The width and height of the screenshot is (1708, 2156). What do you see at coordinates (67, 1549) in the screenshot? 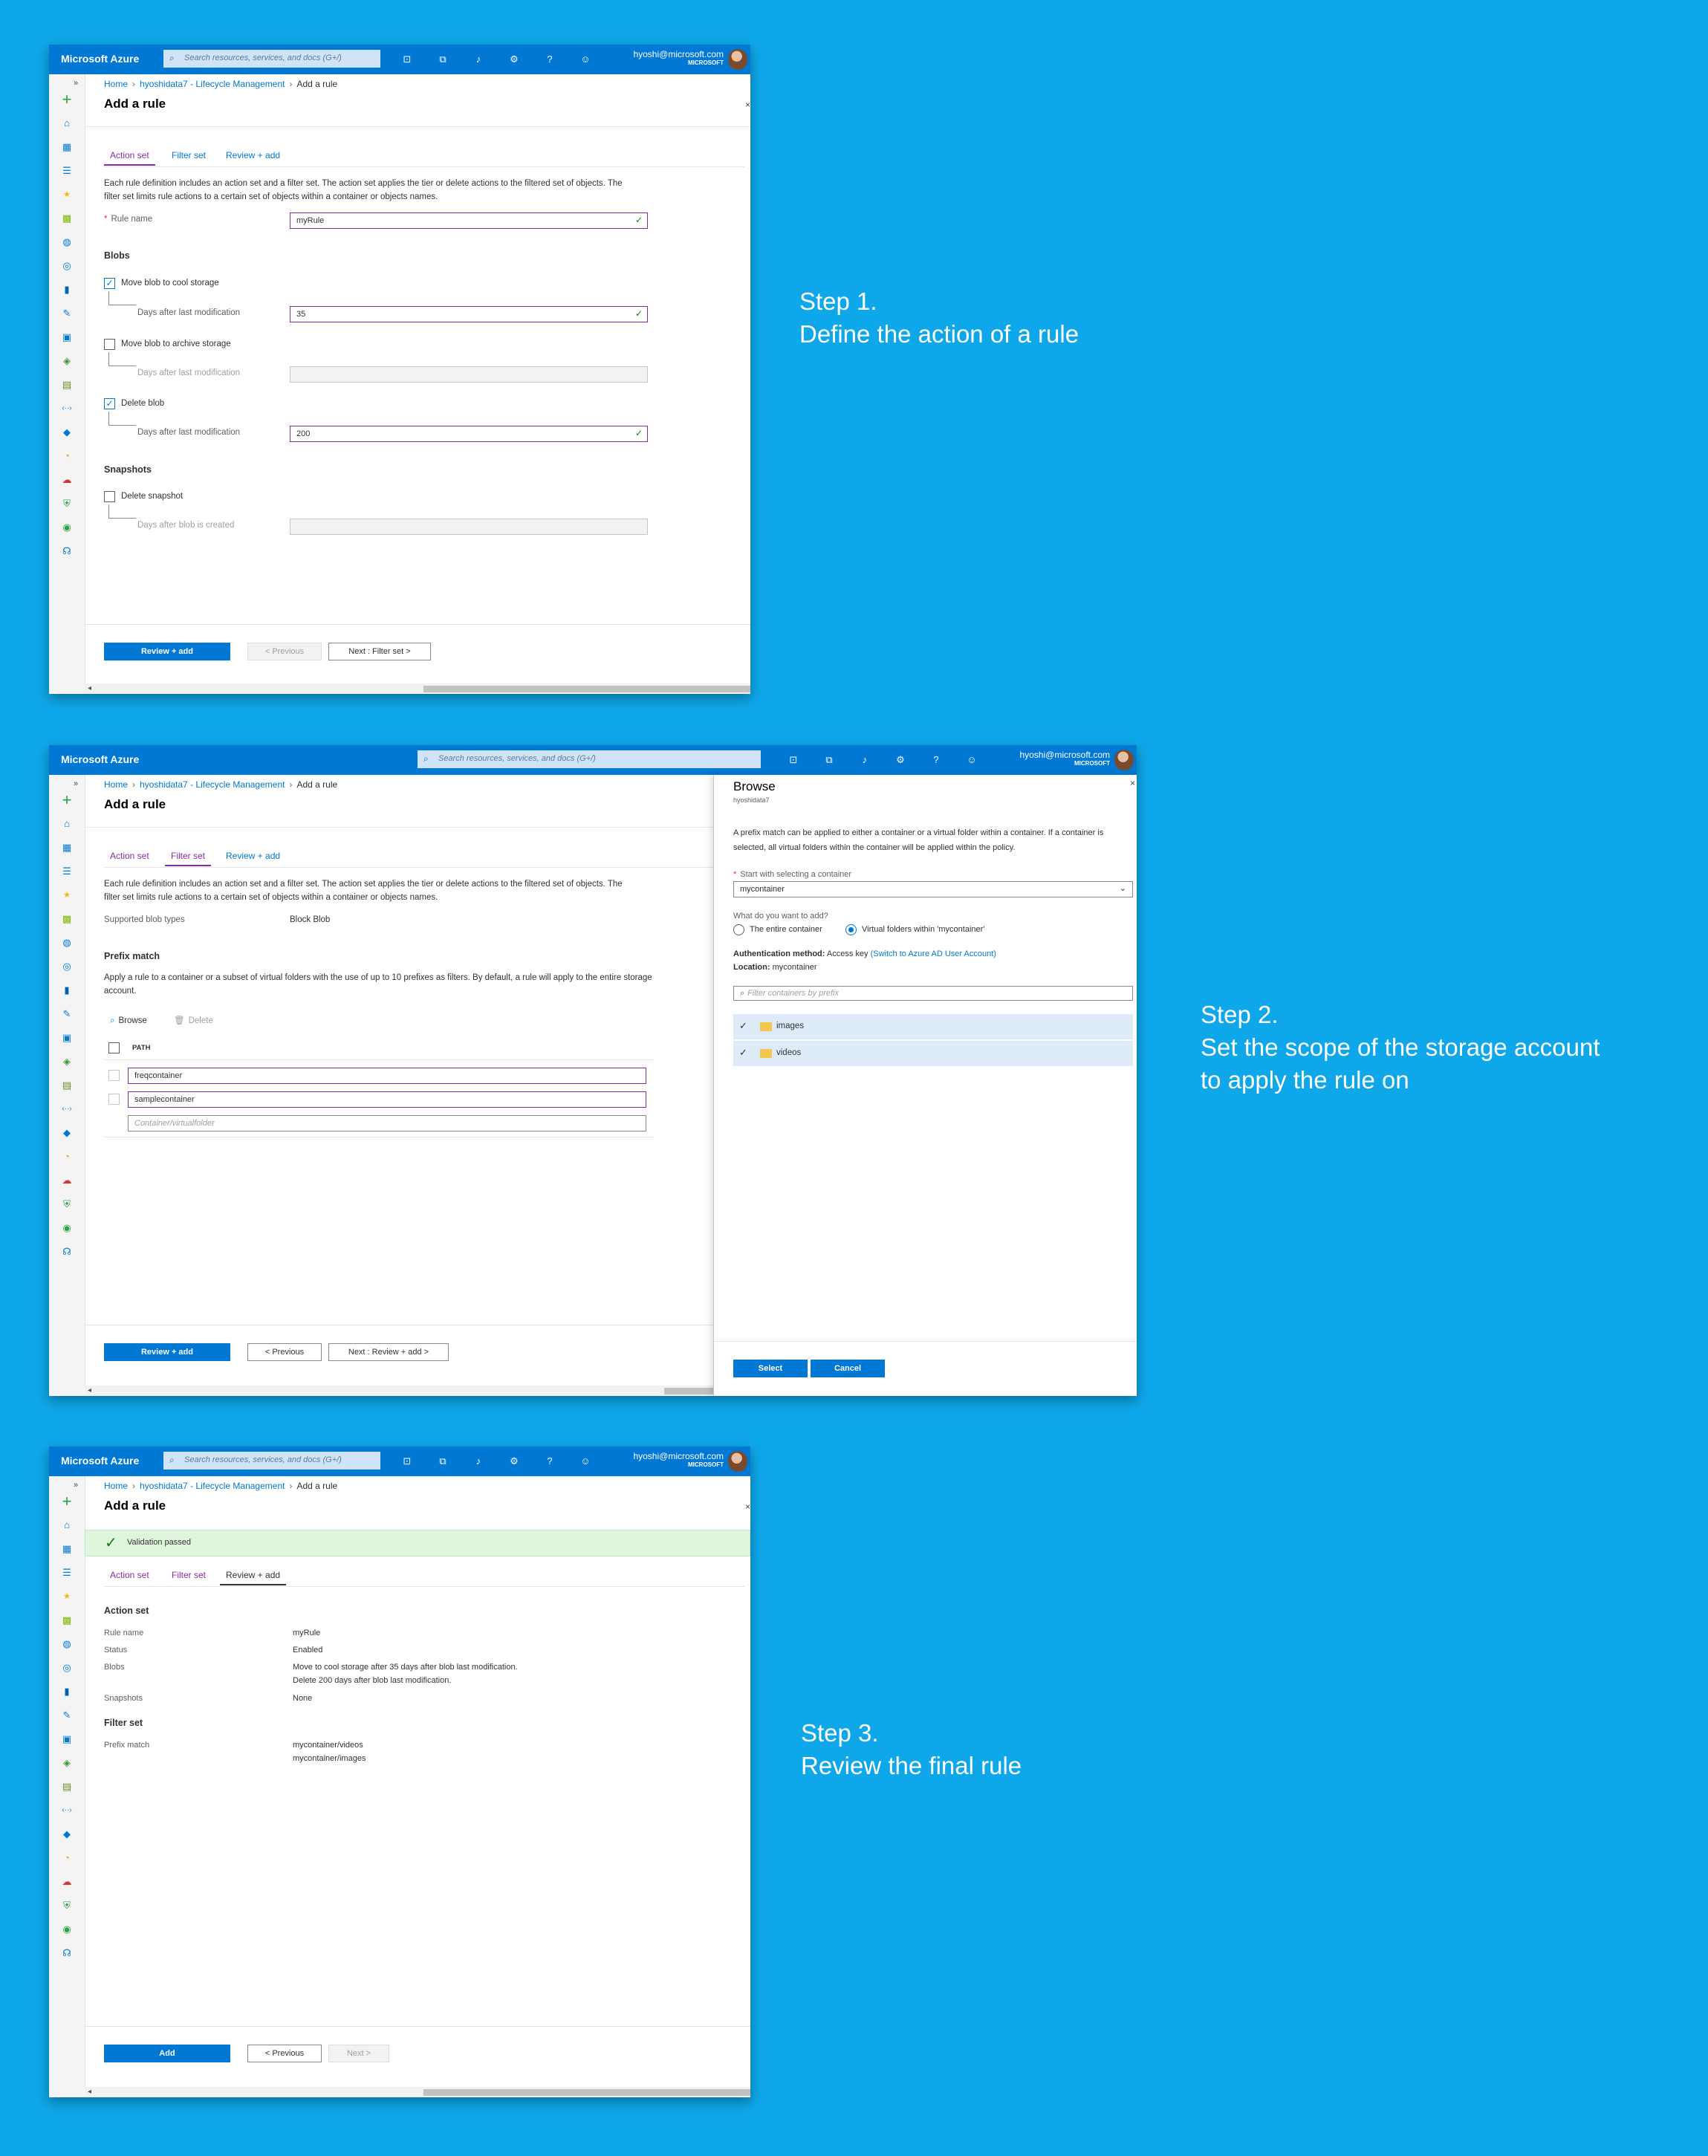
I see `dashboard-icon: ▦` at bounding box center [67, 1549].